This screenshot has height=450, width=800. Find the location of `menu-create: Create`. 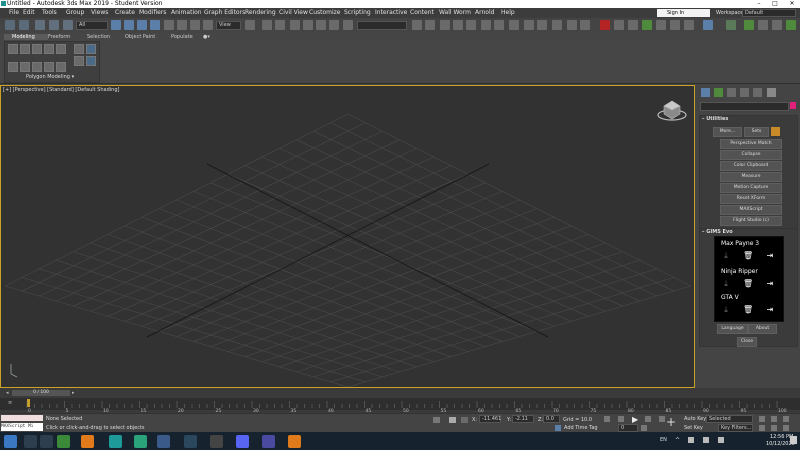

menu-create: Create is located at coordinates (125, 12).